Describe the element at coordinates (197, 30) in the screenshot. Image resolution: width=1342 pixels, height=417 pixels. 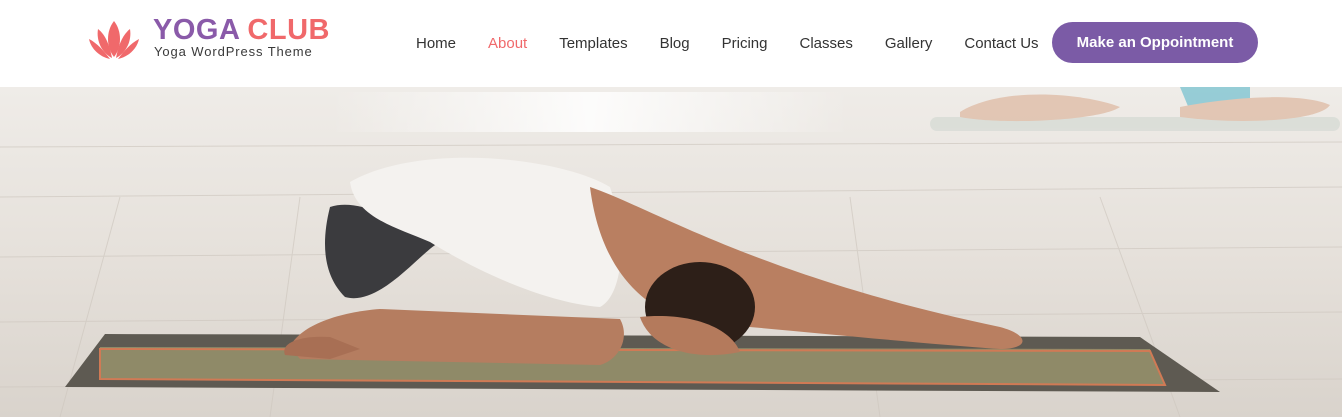
I see `brand-title-yoga: YOGA` at that location.